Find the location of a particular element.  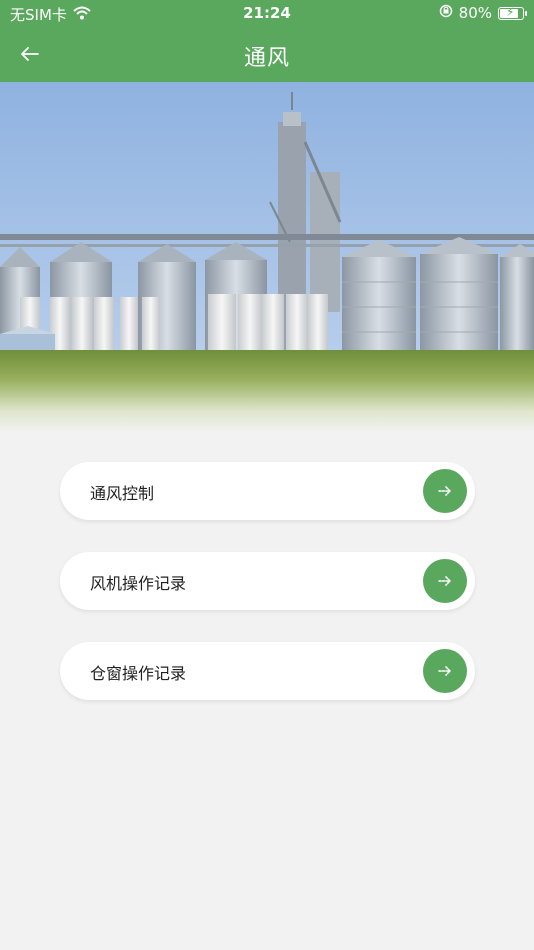

menu-item-label: 仓窗操作记录 is located at coordinates (138, 673).